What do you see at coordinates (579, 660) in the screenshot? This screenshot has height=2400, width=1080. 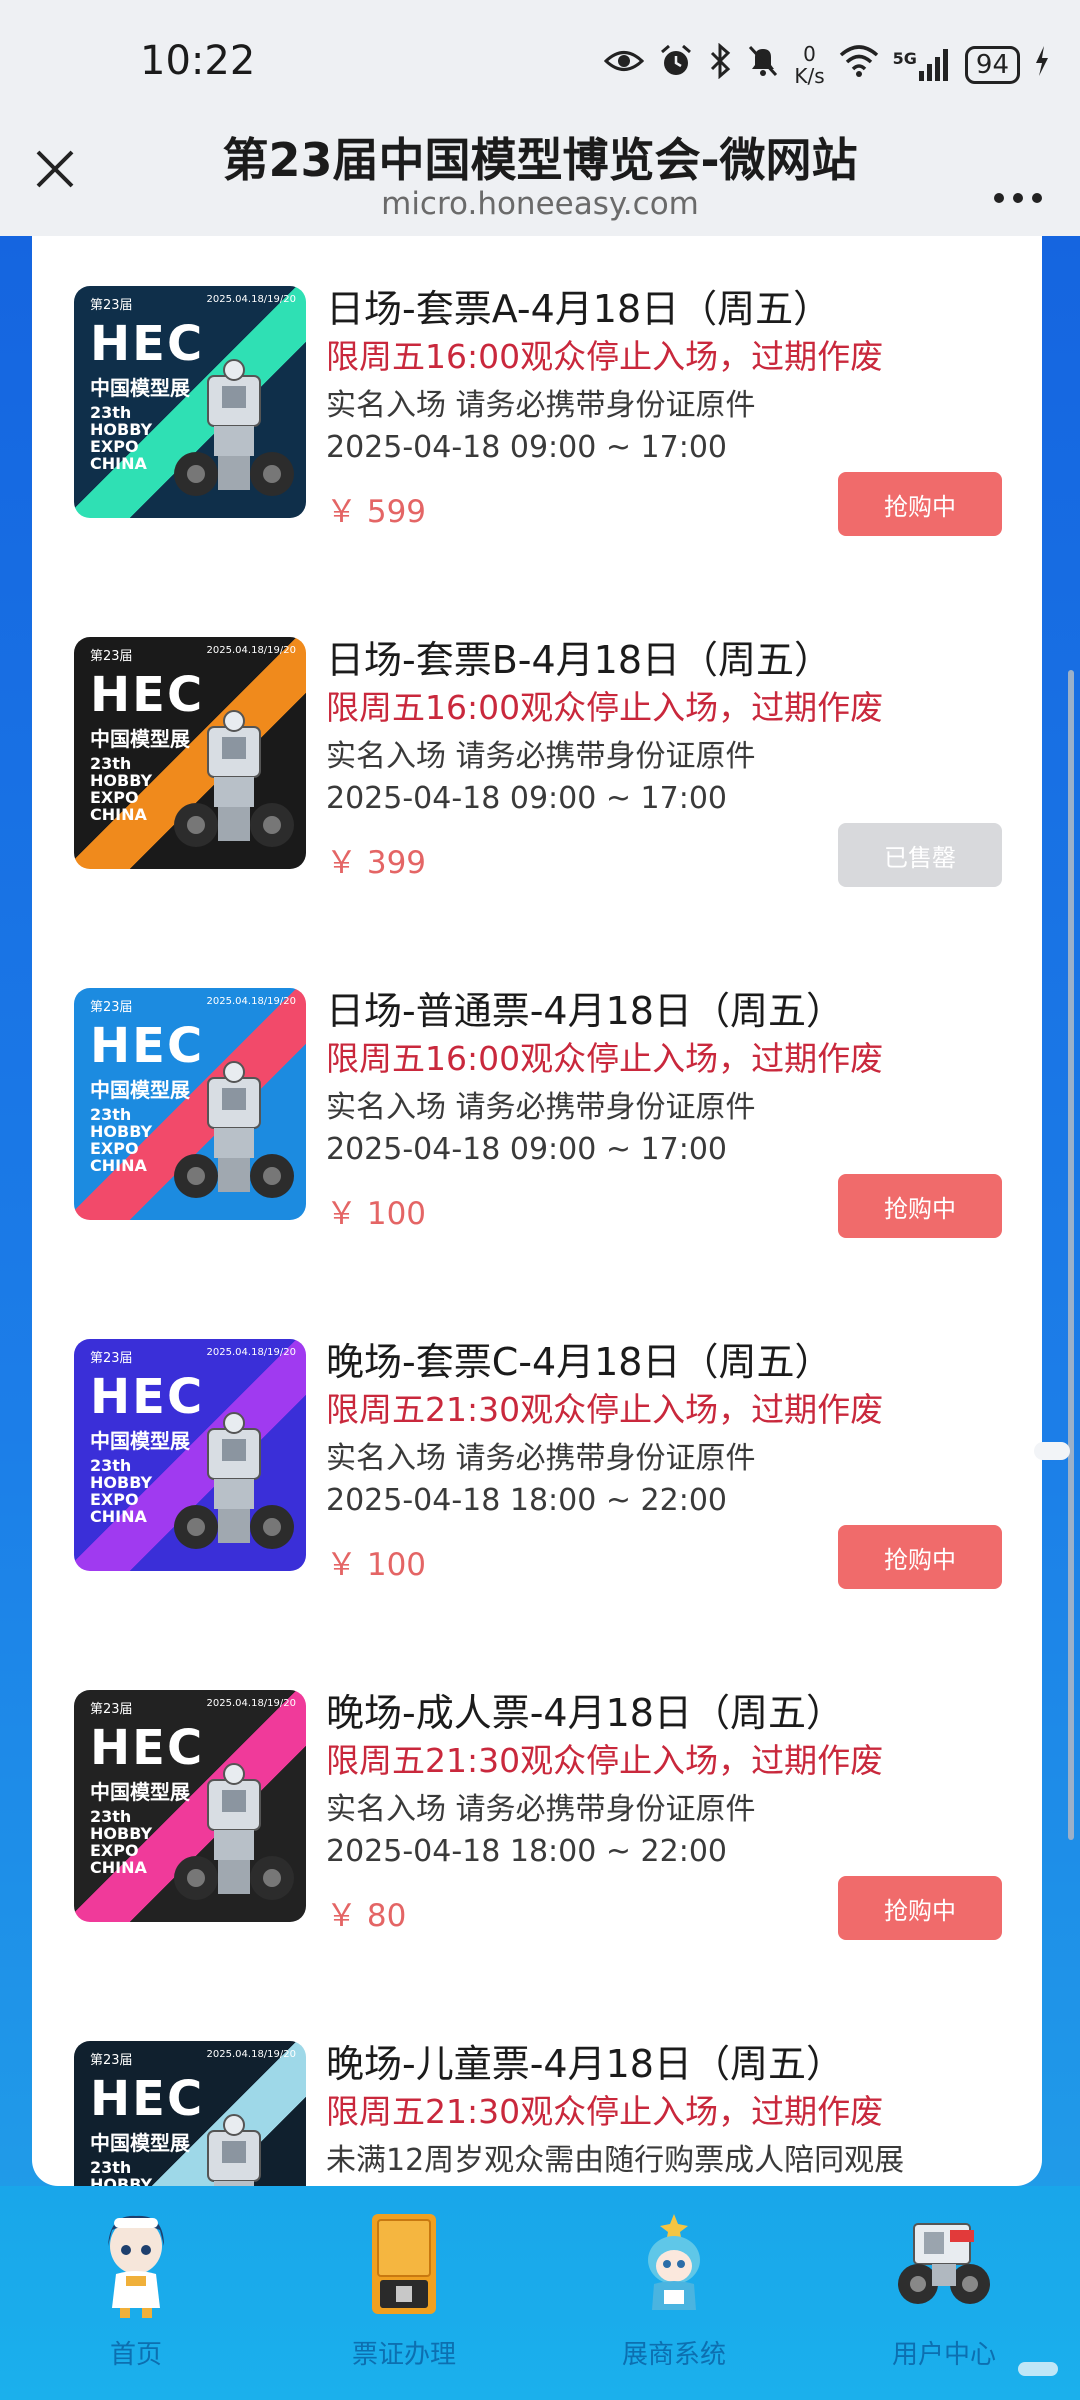 I see `ticket-name: 日场-套票B-4月18日（周五）` at bounding box center [579, 660].